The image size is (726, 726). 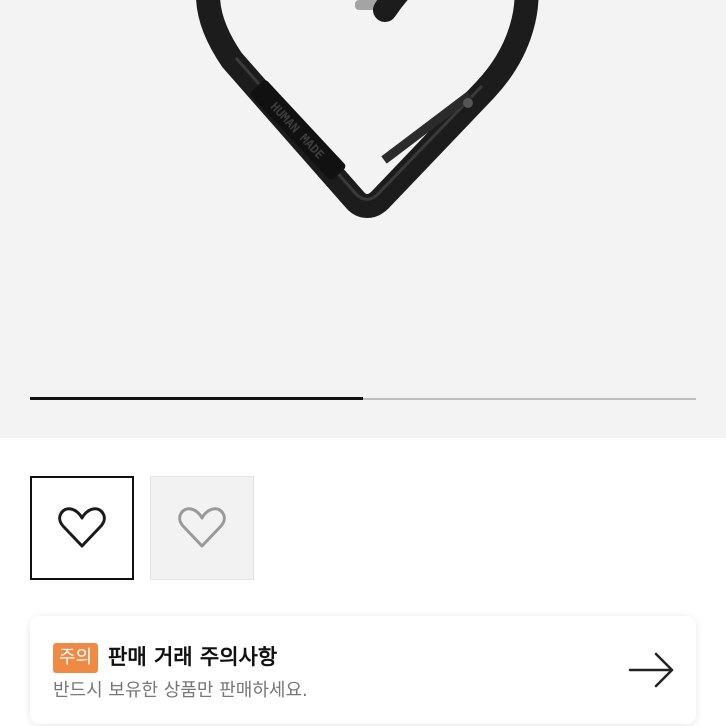 What do you see at coordinates (180, 690) in the screenshot?
I see `notice-description: 반드시 보유한 상품만 판매하세요.` at bounding box center [180, 690].